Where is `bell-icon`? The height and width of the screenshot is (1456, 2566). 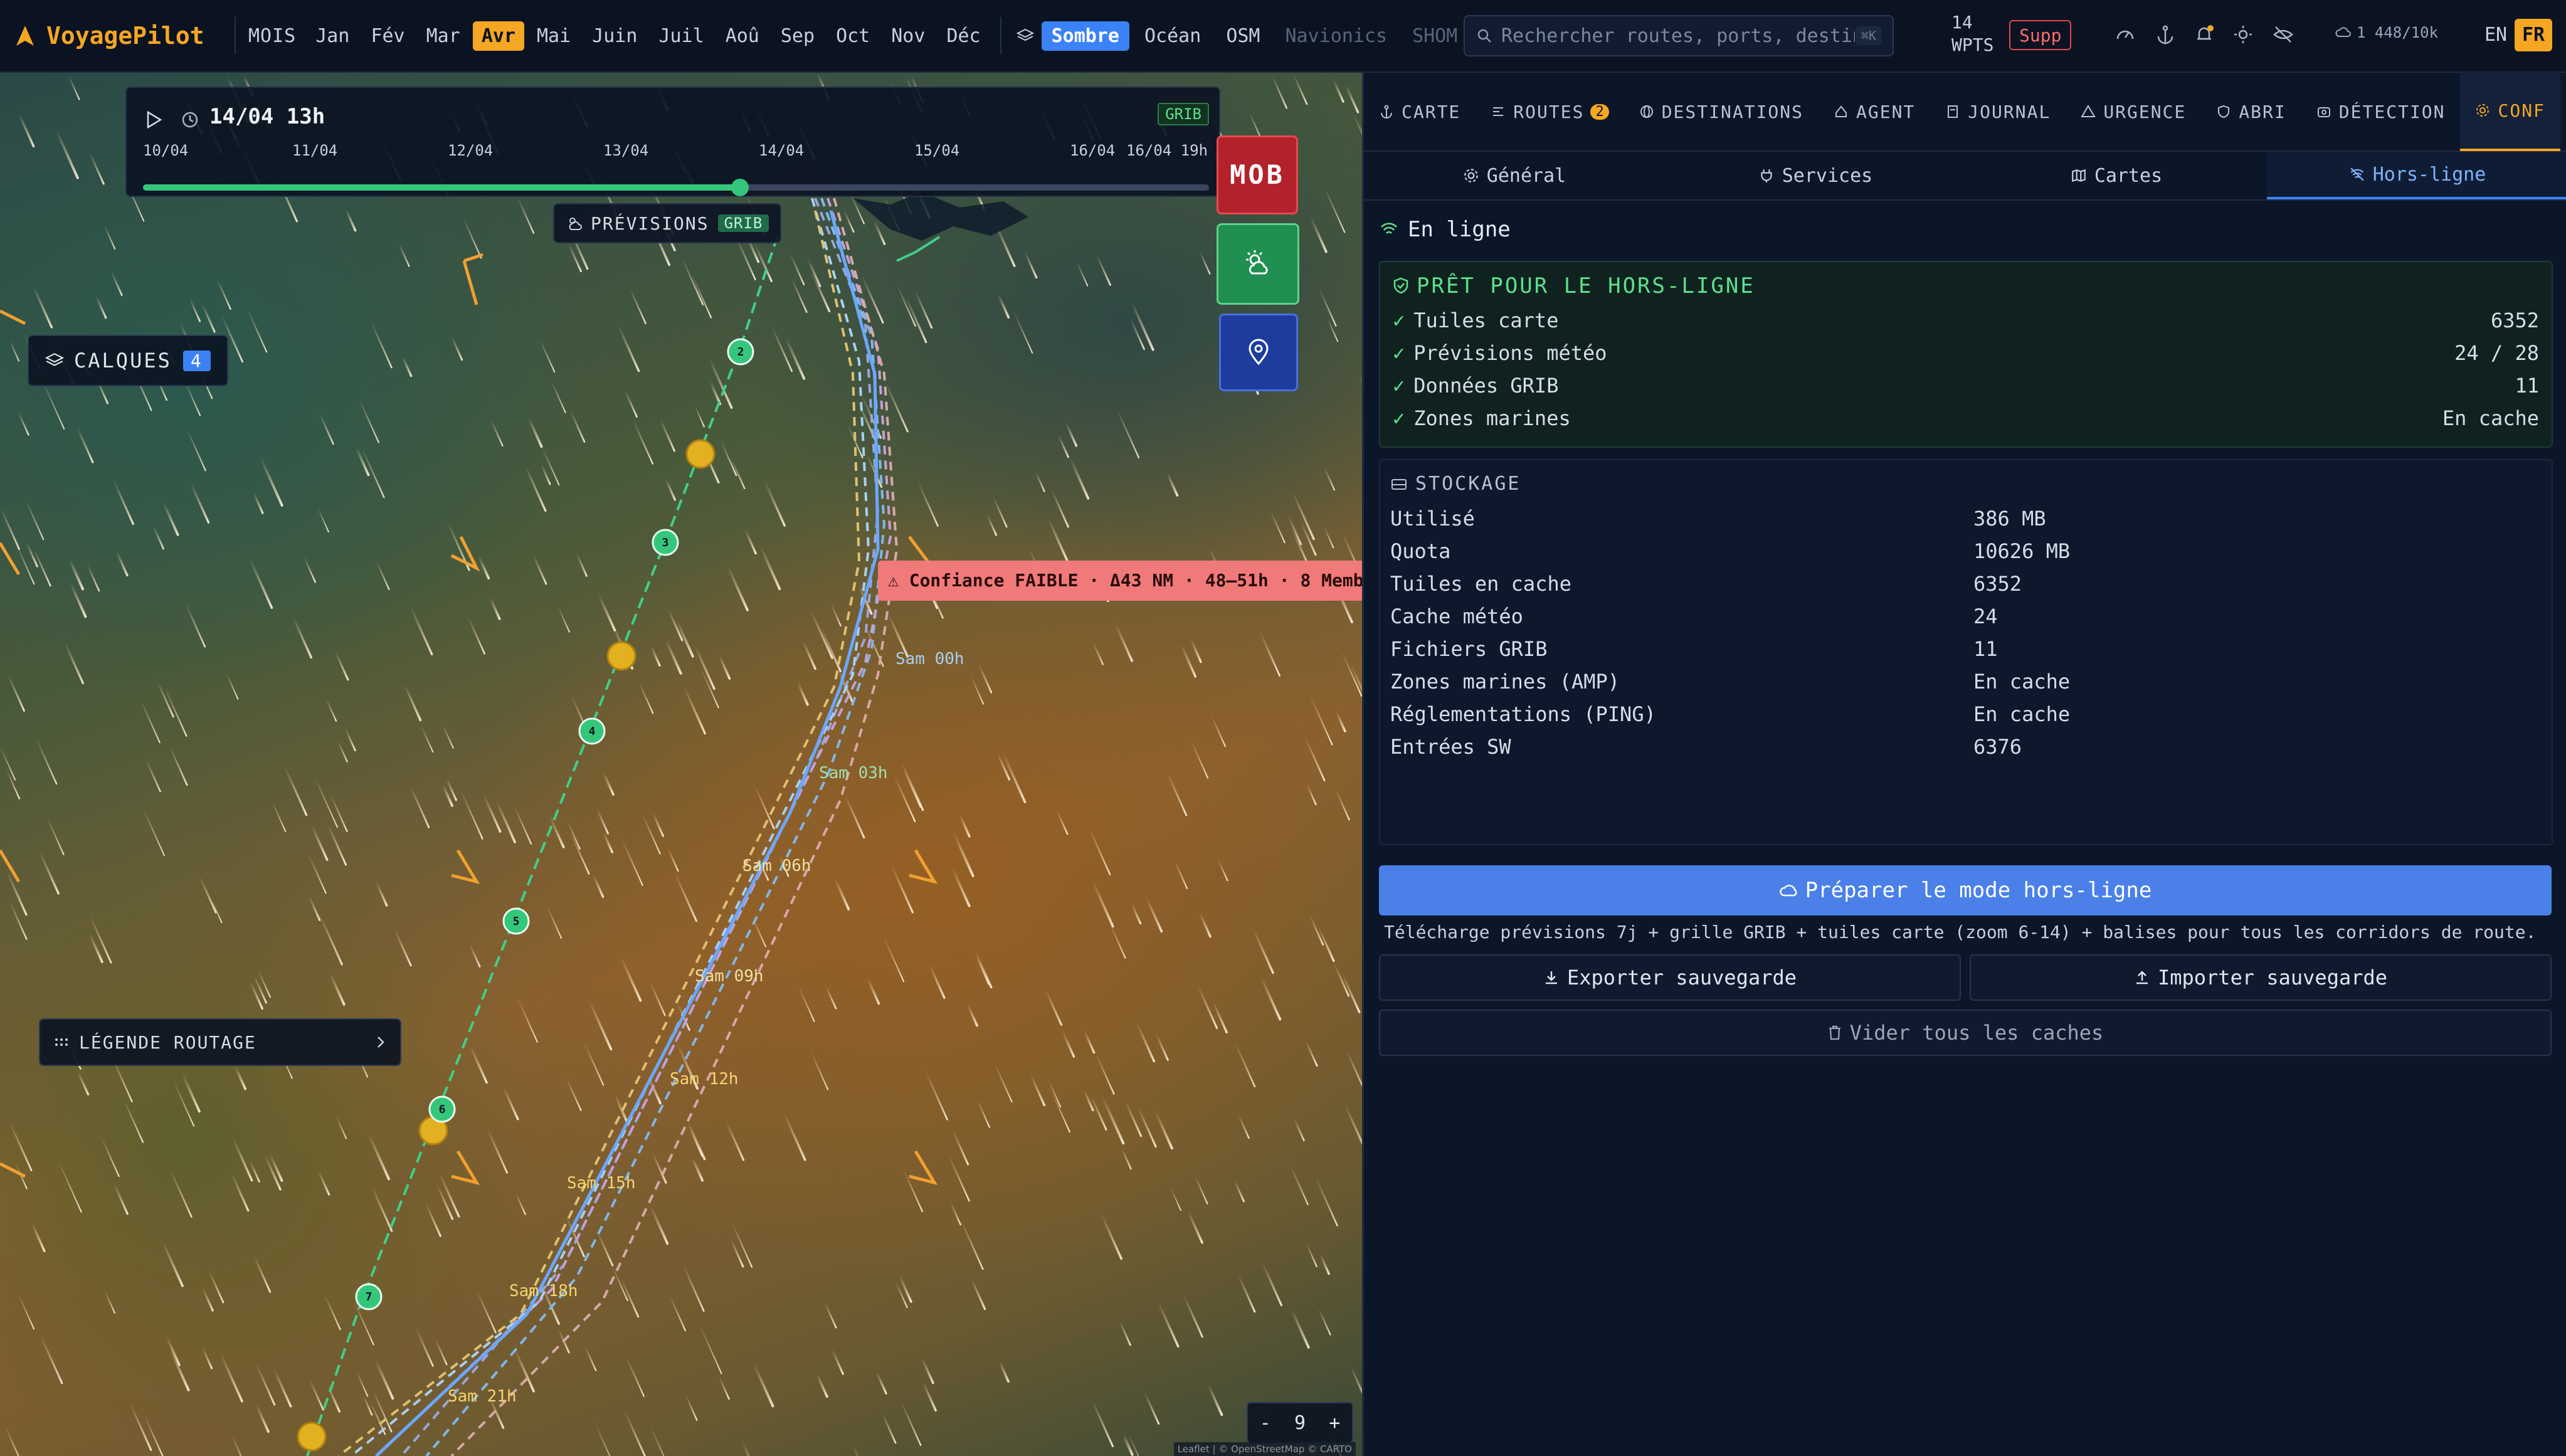 bell-icon is located at coordinates (2204, 35).